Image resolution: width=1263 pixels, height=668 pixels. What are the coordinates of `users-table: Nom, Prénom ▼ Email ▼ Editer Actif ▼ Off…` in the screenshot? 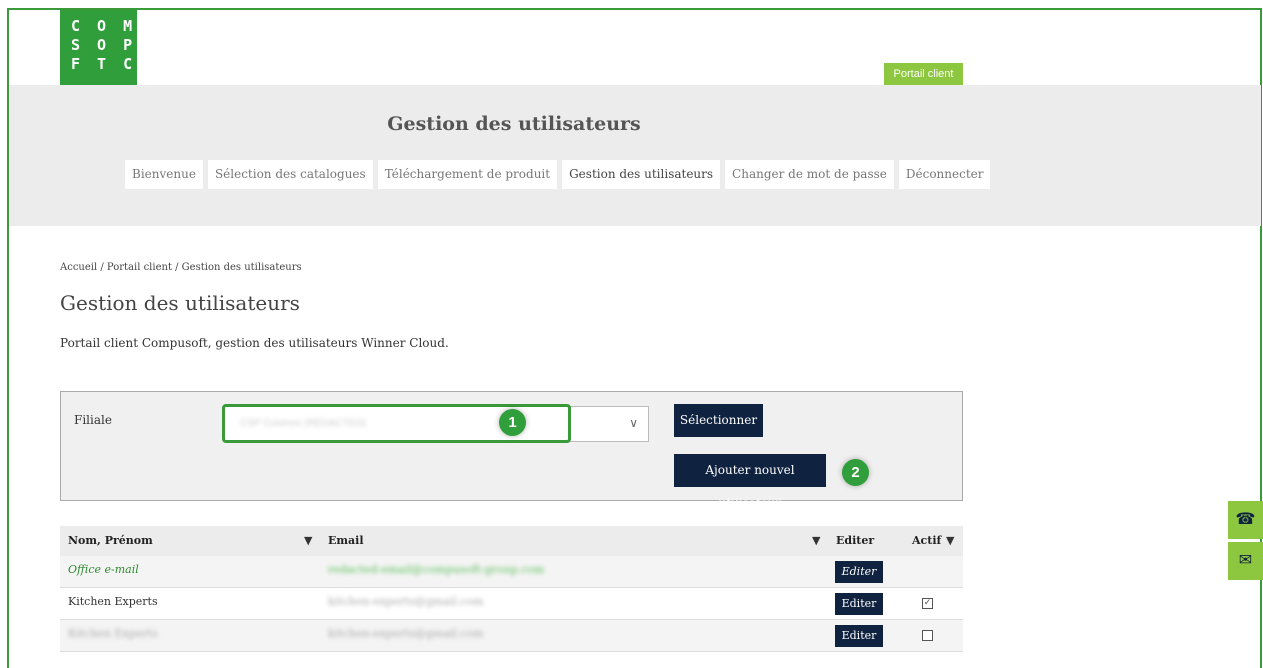 It's located at (511, 589).